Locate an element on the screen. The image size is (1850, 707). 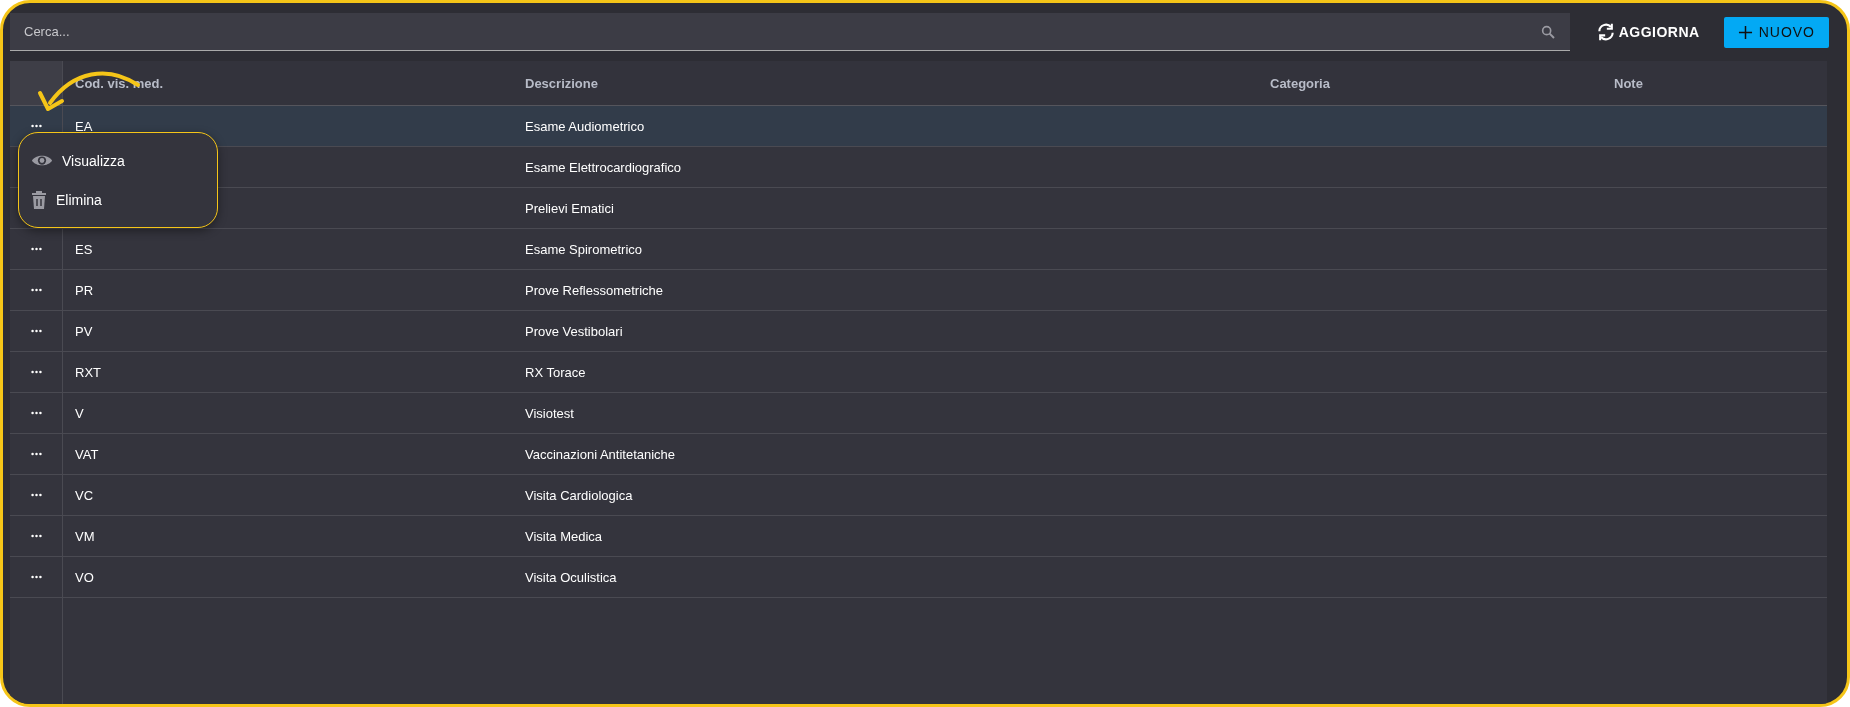
table-cell: Esame Elettrocardiografico is located at coordinates (603, 167).